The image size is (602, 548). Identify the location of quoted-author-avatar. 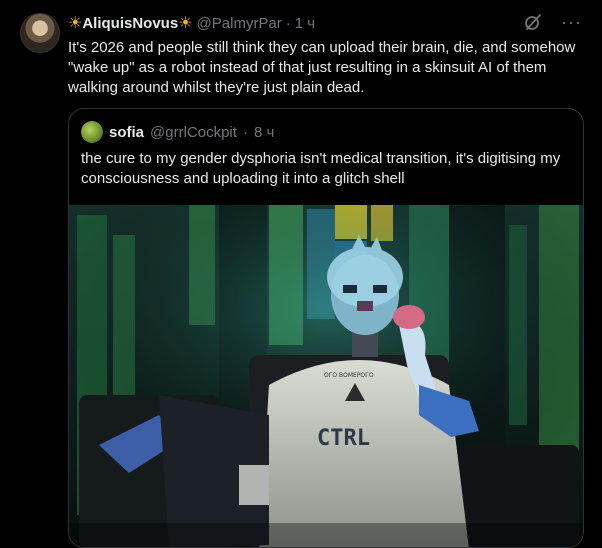
(92, 132).